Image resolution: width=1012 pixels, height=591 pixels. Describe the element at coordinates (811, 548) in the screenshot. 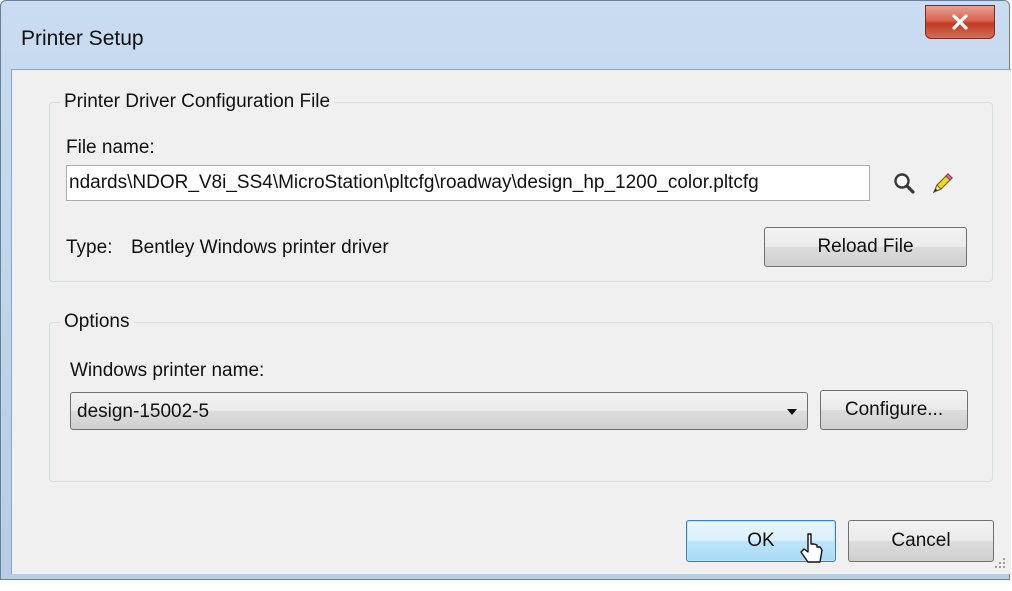

I see `mouse-pointer-icon` at that location.